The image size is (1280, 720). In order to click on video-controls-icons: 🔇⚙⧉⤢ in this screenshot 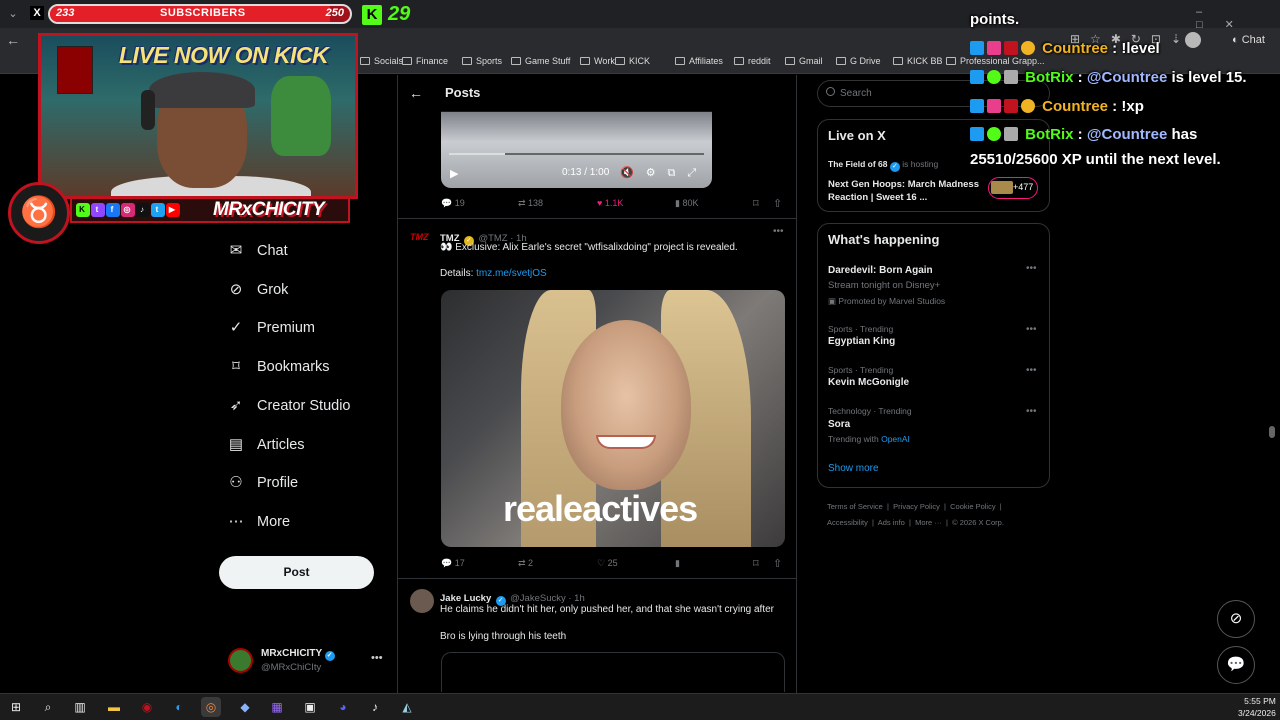, I will do `click(664, 173)`.